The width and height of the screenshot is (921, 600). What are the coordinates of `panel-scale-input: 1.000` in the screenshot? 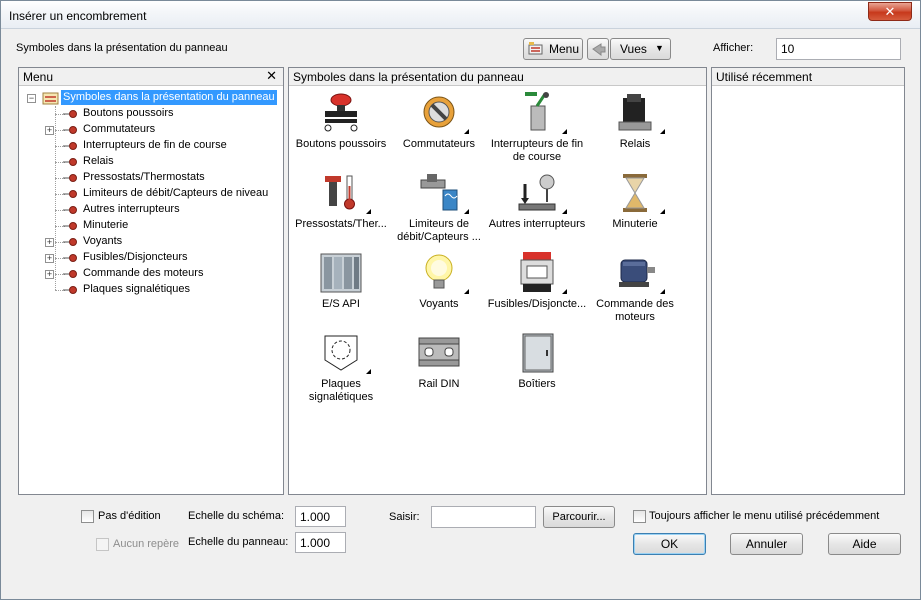 It's located at (320, 542).